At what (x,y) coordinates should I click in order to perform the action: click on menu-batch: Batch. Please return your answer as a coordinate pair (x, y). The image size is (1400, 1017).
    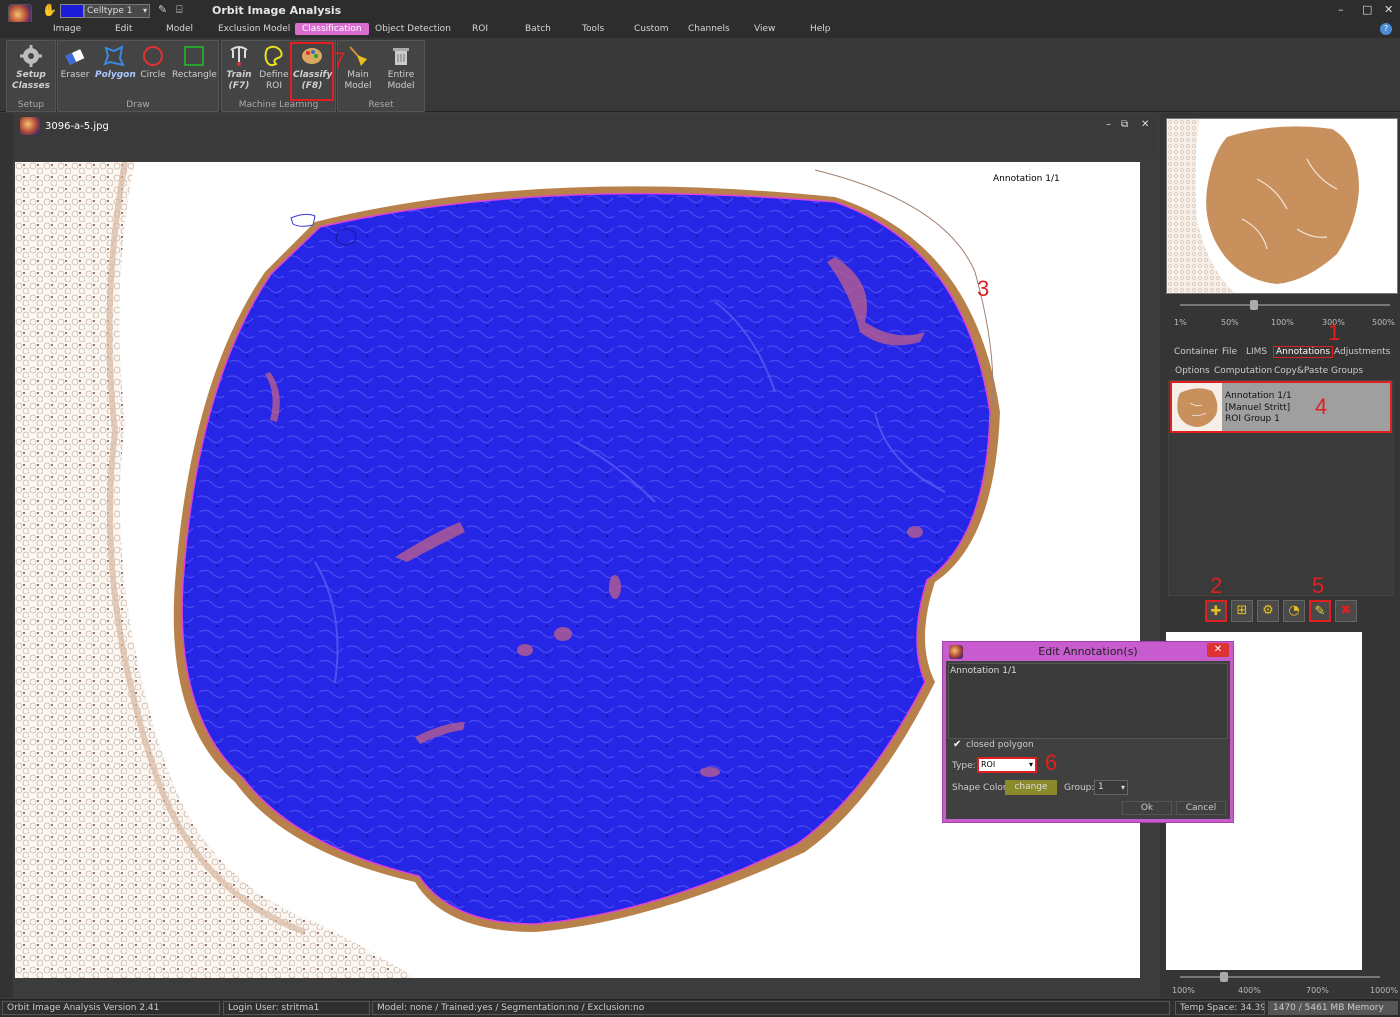
    Looking at the image, I should click on (538, 29).